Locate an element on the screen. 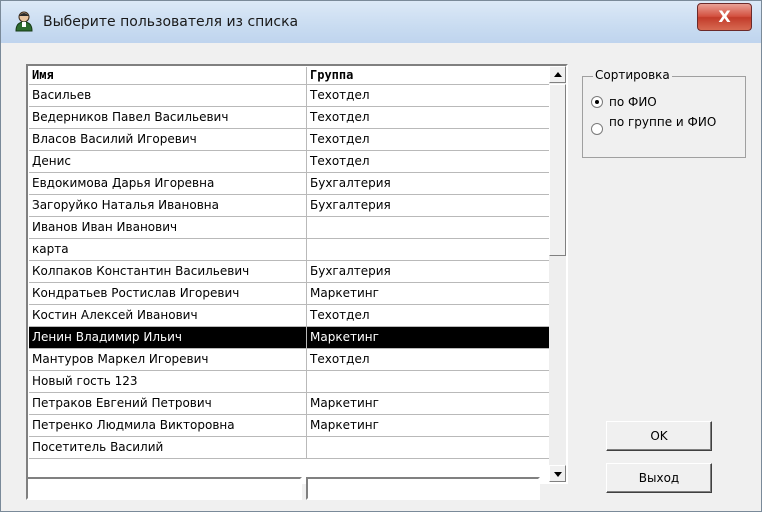 The width and height of the screenshot is (762, 512). table-row: Ведерников Павел Васильевич Техотдел is located at coordinates (289, 118).